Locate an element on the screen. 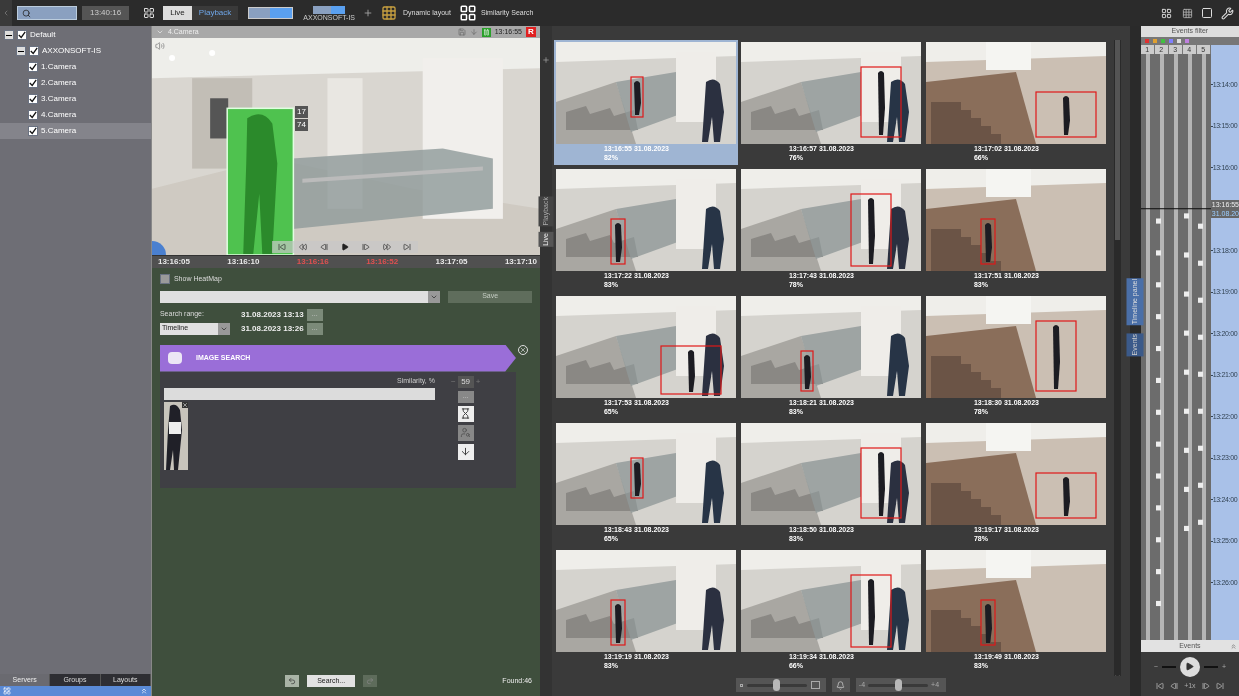 Image resolution: width=1239 pixels, height=696 pixels. grid-lines-icon is located at coordinates (1187, 13).